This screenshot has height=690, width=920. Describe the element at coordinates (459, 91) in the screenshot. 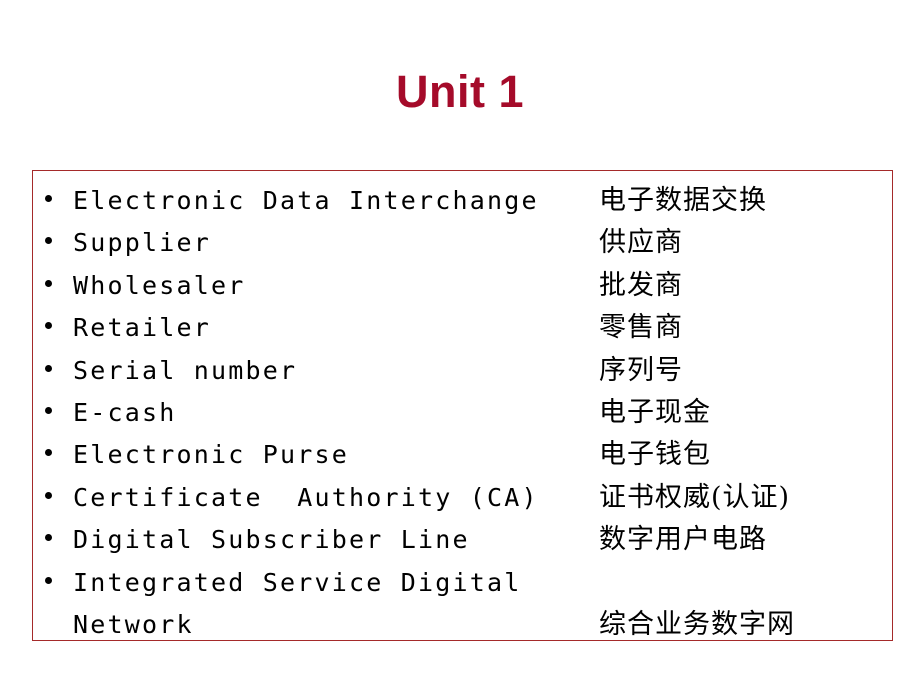

I see `page-title: Unit 1` at that location.